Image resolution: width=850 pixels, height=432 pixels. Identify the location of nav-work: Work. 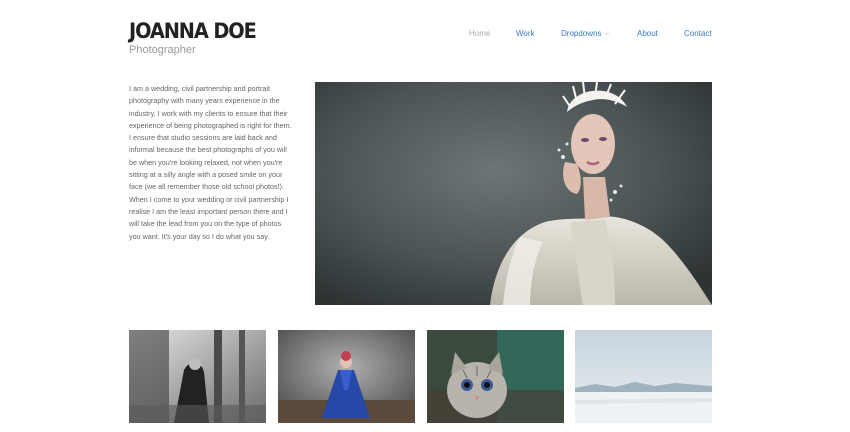
(525, 34).